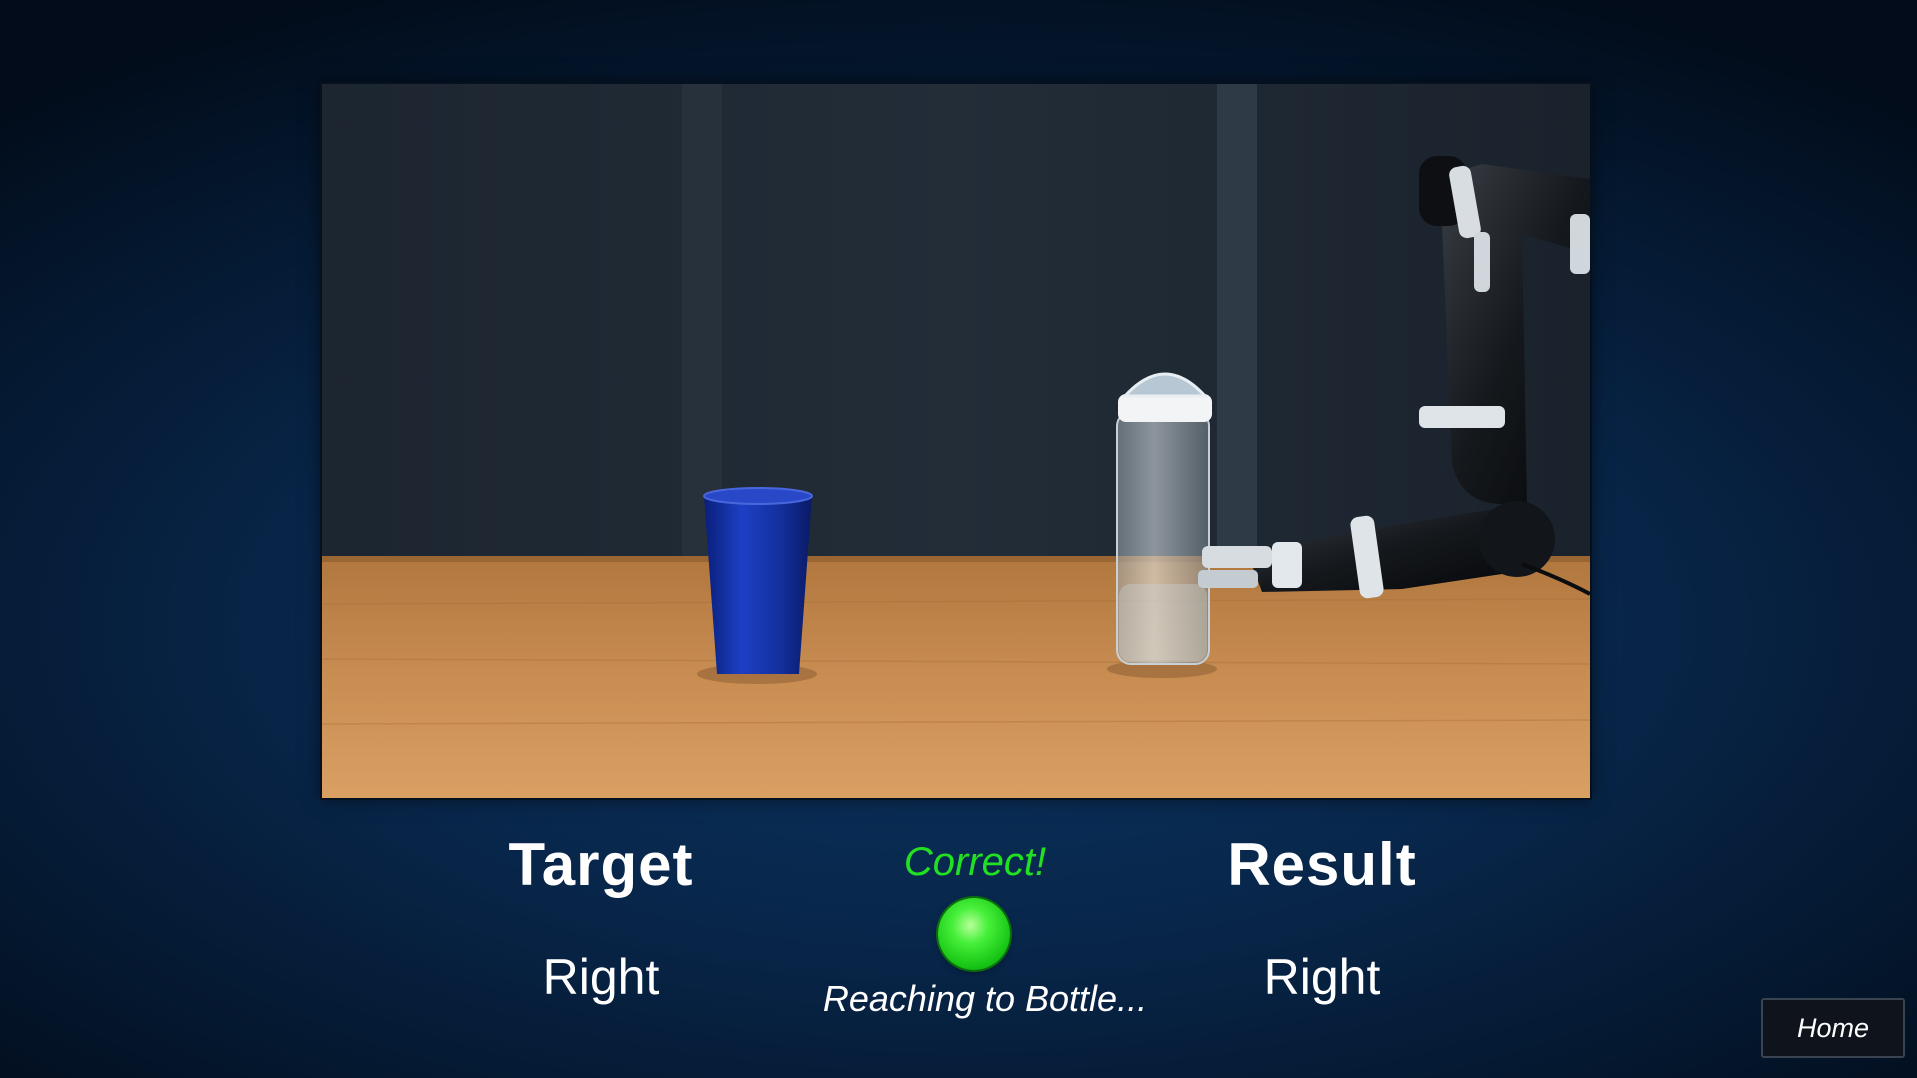 This screenshot has height=1078, width=1917. I want to click on target-value: Right, so click(601, 977).